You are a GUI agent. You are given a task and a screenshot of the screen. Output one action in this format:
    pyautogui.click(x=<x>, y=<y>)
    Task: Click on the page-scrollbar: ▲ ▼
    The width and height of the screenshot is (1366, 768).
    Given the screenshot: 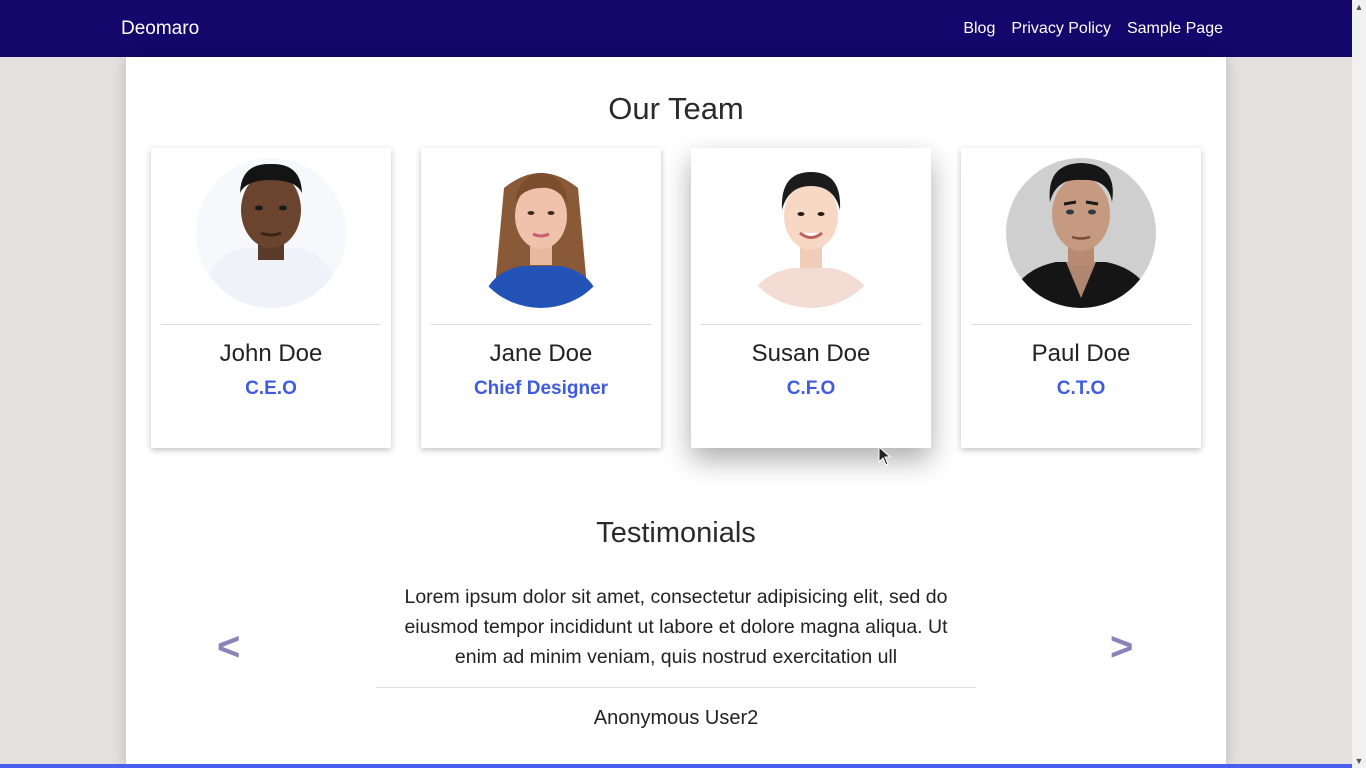 What is the action you would take?
    pyautogui.click(x=1359, y=384)
    